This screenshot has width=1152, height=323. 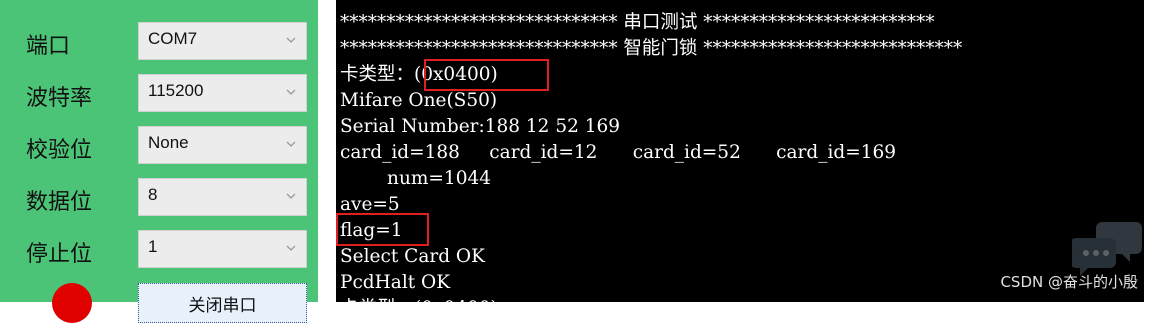 What do you see at coordinates (371, 230) in the screenshot?
I see `terminal-line: flag=1` at bounding box center [371, 230].